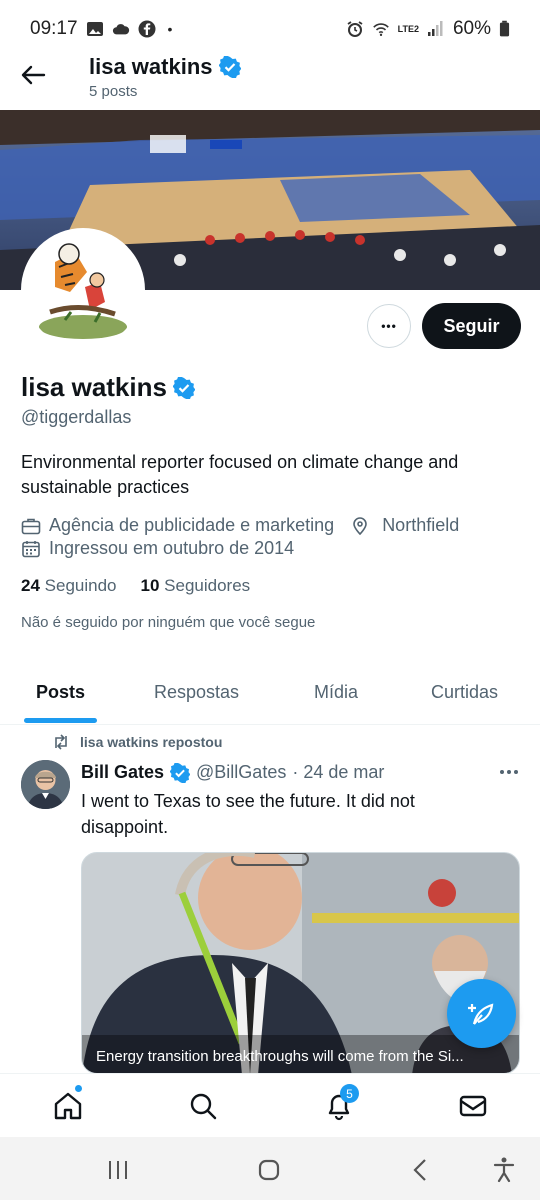 This screenshot has width=540, height=1200. Describe the element at coordinates (118, 1170) in the screenshot. I see `recent-apps-icon` at that location.